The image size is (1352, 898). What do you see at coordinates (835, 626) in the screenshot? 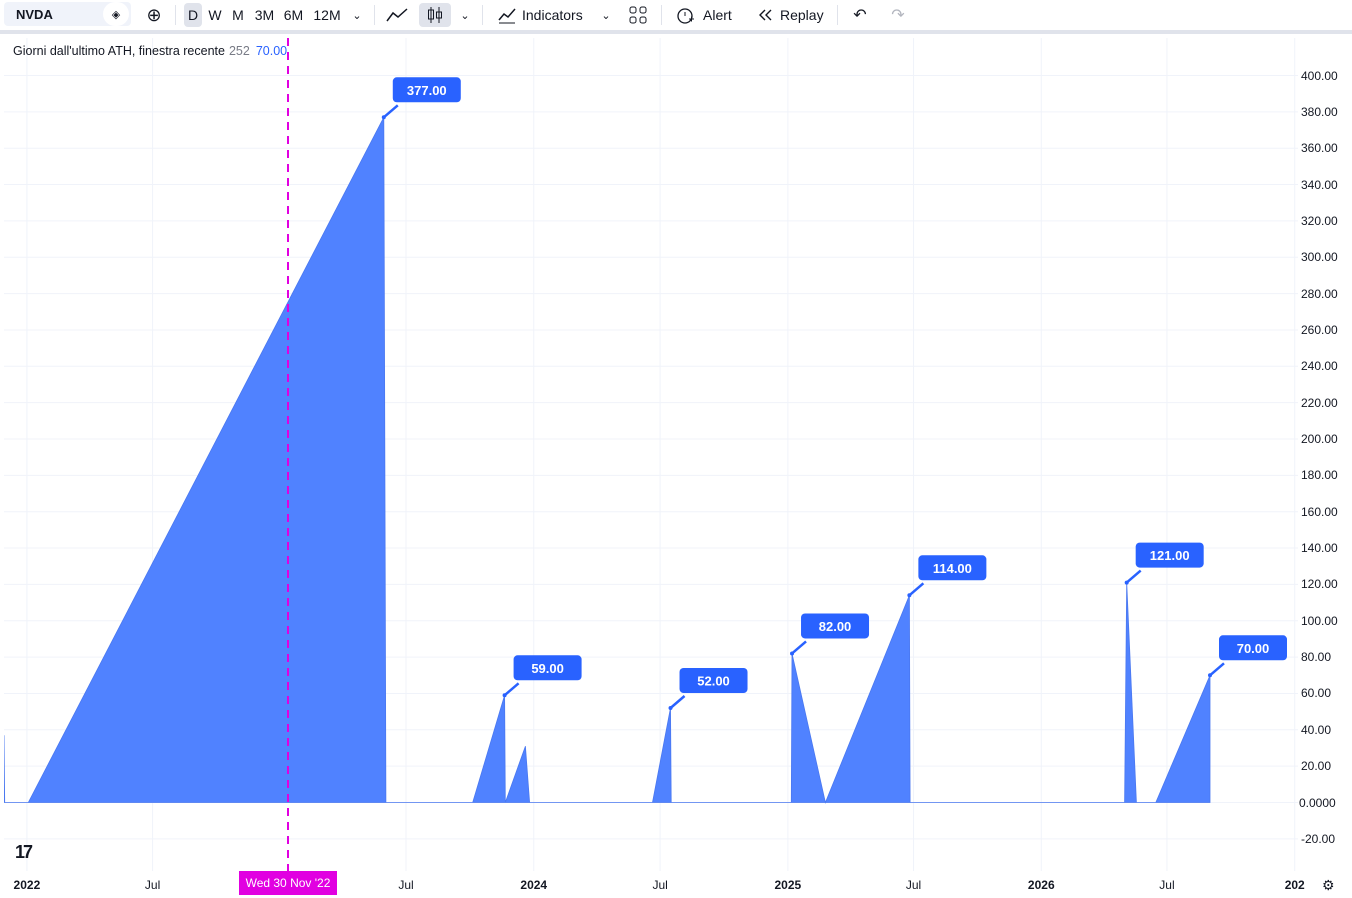
I see `annotation-label: 82.00` at bounding box center [835, 626].